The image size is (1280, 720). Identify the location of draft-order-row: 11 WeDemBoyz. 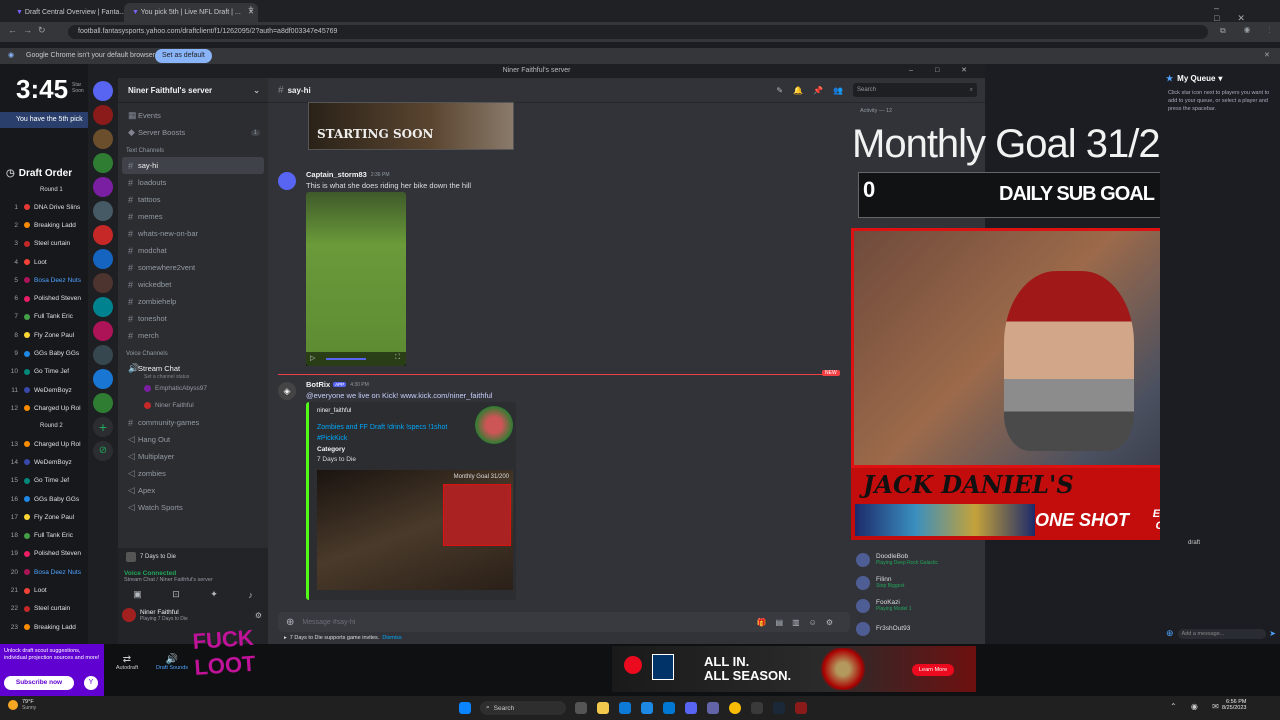
(44, 390).